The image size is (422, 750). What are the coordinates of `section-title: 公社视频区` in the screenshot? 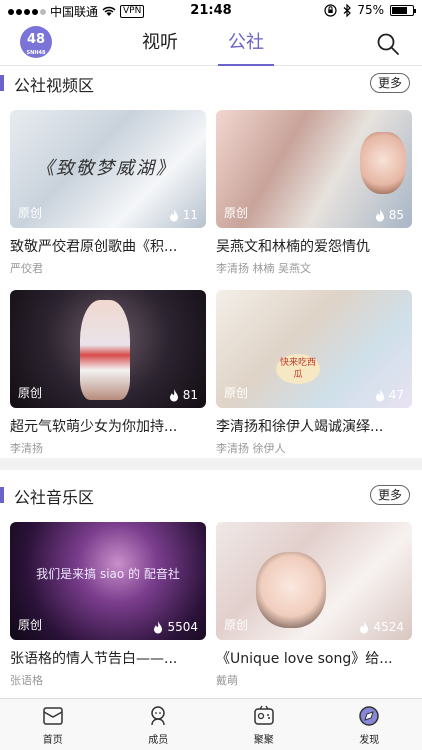 It's located at (54, 85).